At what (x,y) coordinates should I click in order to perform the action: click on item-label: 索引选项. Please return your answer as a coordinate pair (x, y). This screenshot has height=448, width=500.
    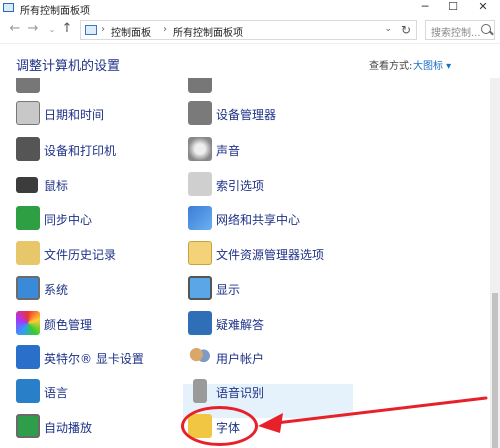
    Looking at the image, I should click on (240, 186).